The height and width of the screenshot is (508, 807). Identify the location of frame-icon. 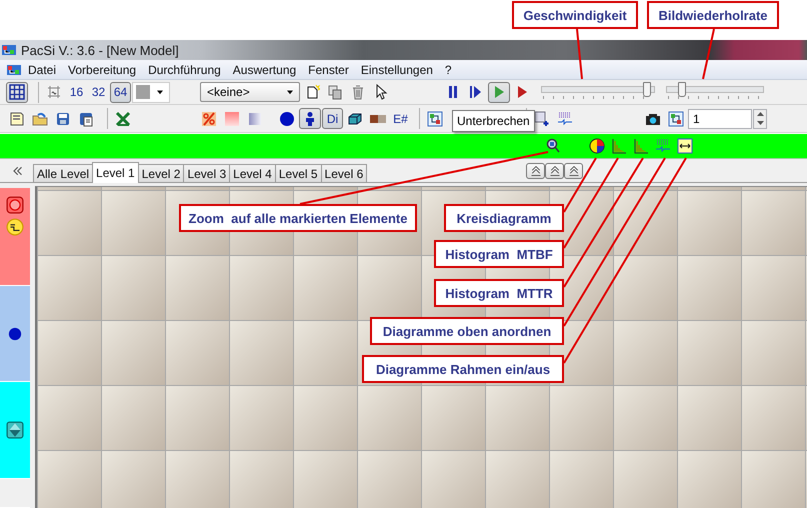
(685, 146).